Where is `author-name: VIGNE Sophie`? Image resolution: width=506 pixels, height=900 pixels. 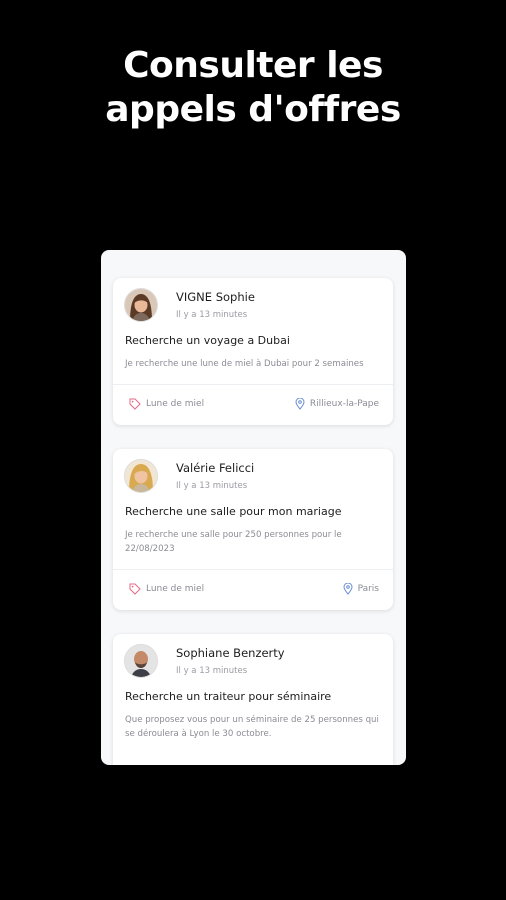 author-name: VIGNE Sophie is located at coordinates (215, 297).